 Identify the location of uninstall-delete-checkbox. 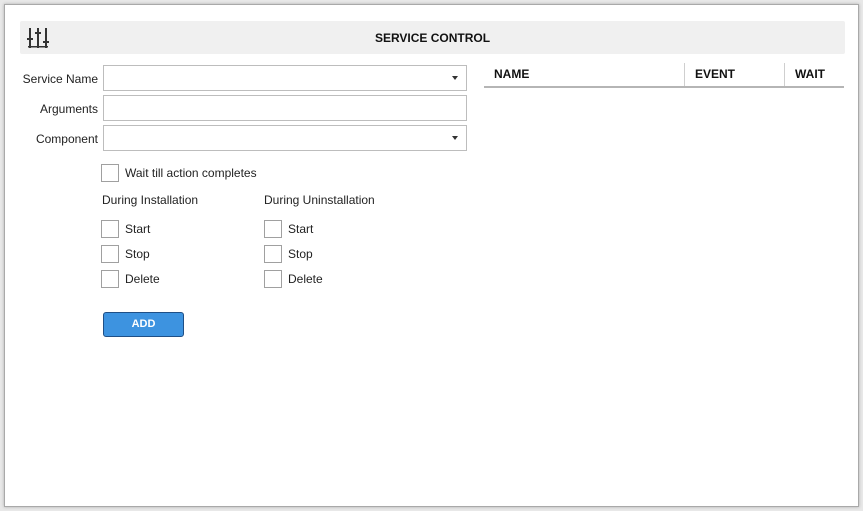
(273, 279).